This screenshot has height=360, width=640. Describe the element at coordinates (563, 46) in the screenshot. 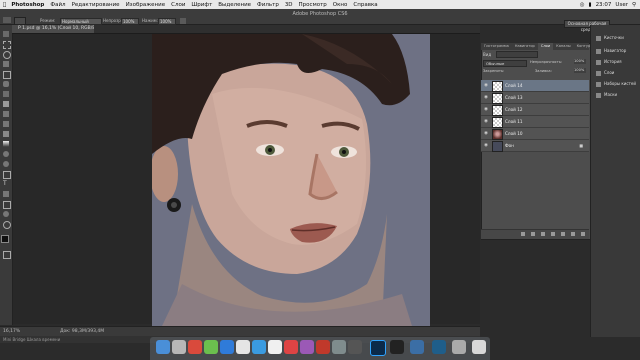

I see `tab-channels: Каналы` at that location.